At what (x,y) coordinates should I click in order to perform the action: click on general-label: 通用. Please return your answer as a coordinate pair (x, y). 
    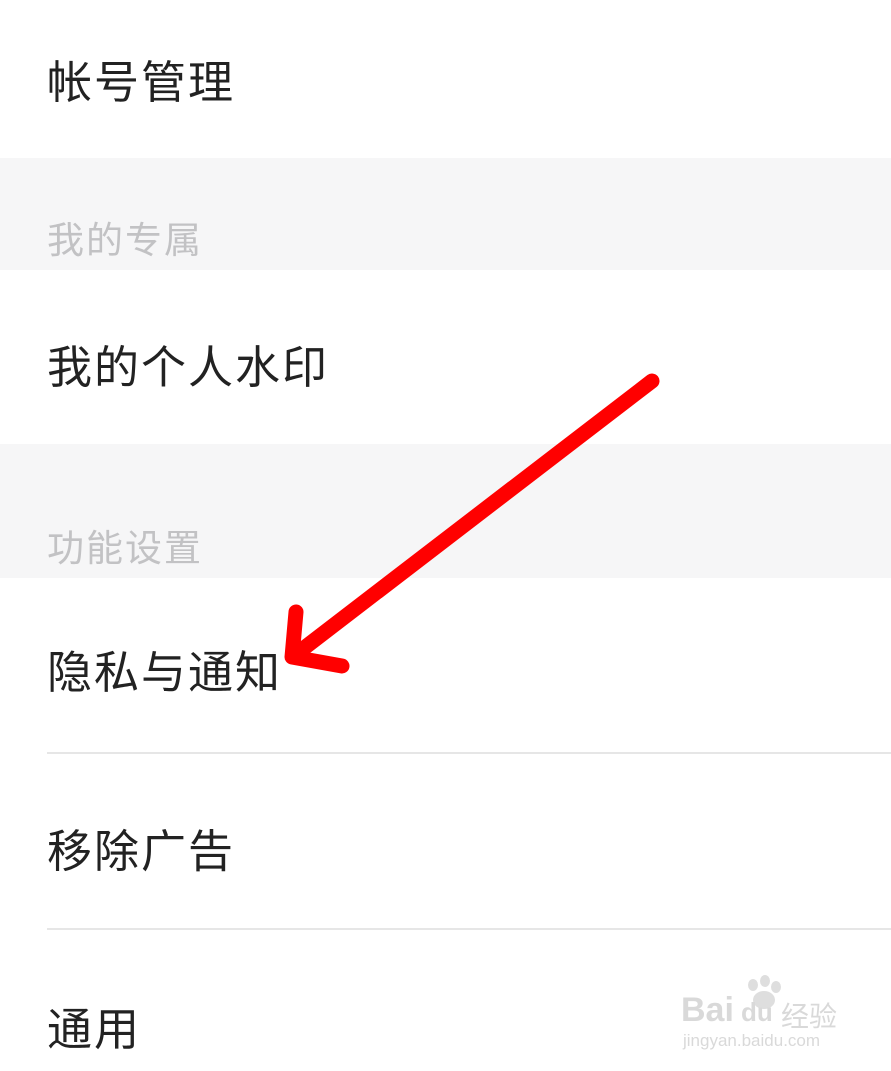
    Looking at the image, I should click on (94, 1029).